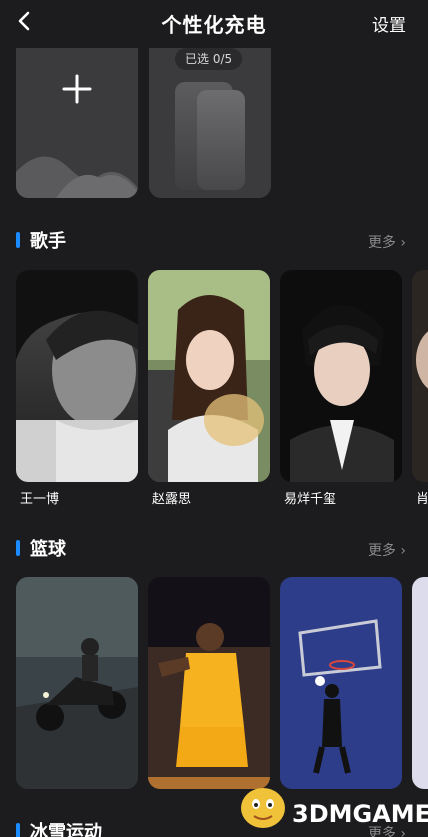 Image resolution: width=428 pixels, height=837 pixels. I want to click on watermark-text: 3DMGAME, so click(360, 814).